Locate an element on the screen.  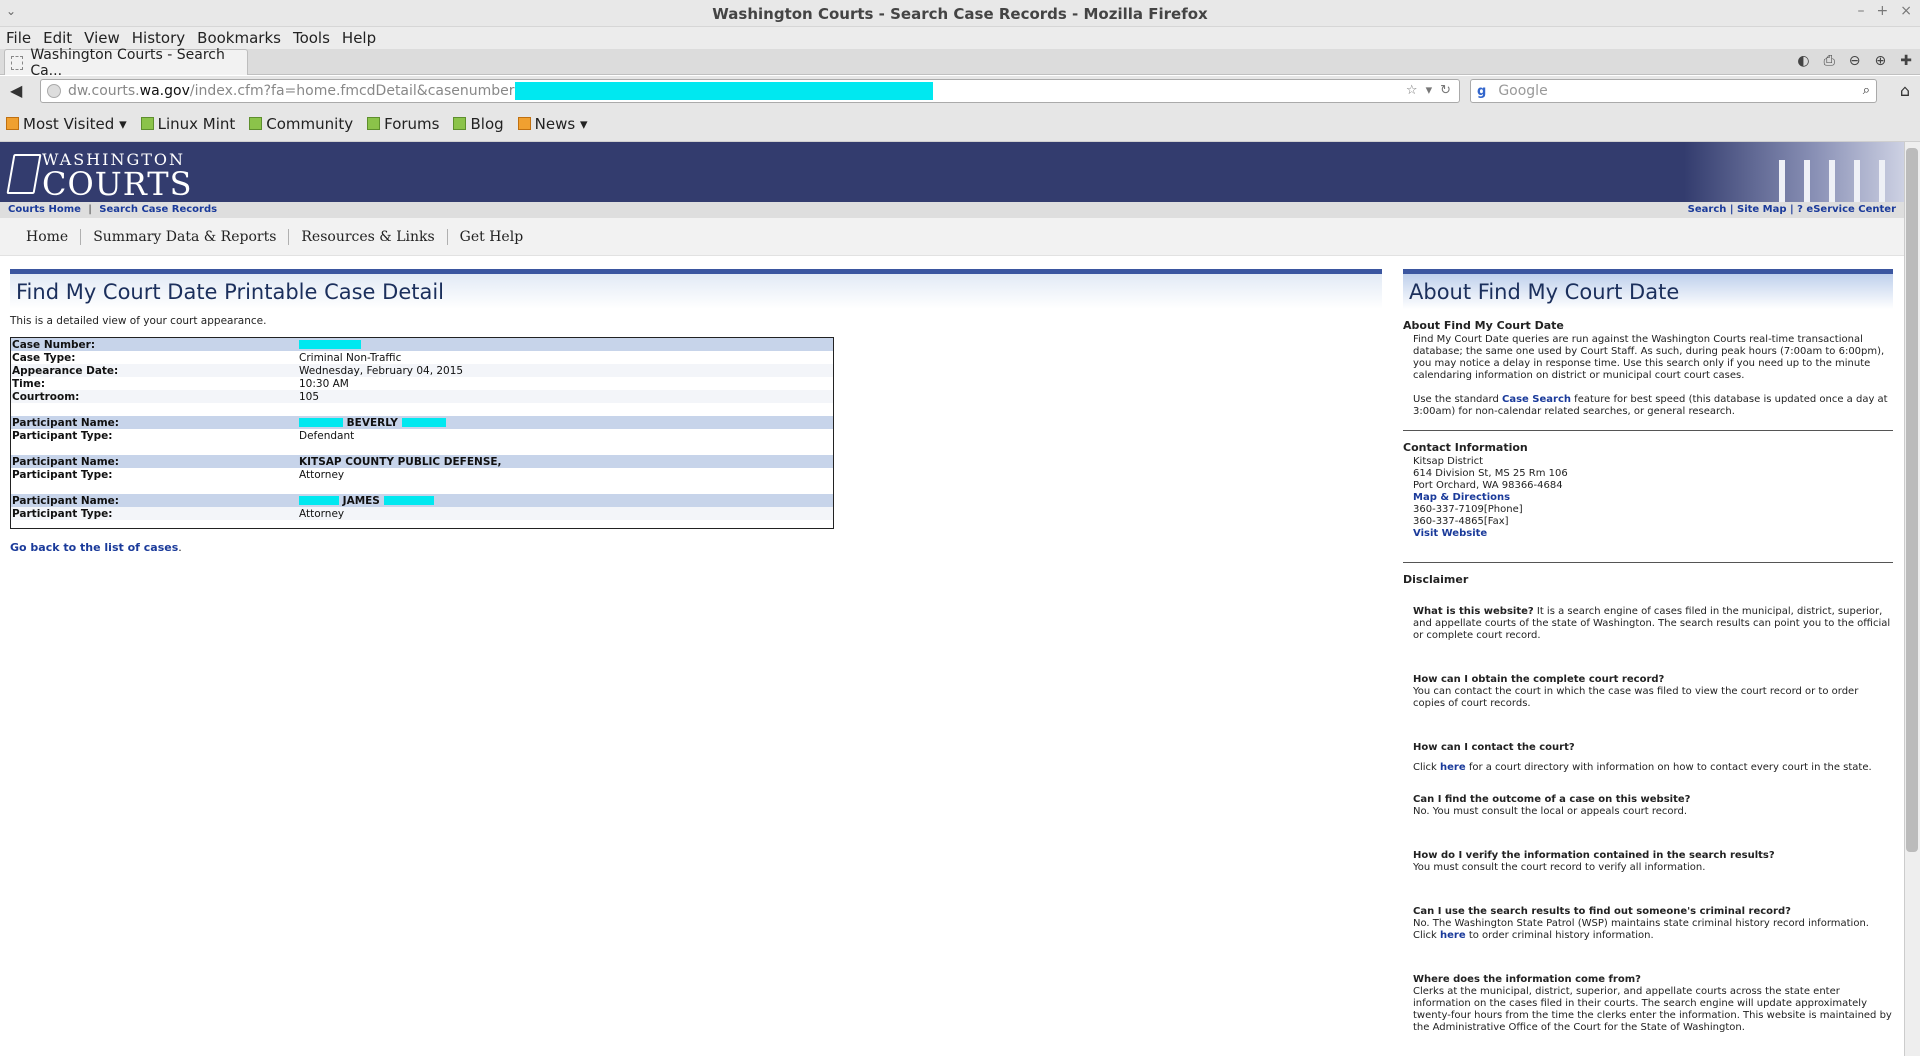
page-title: Find My Court Date Printable Case Detail is located at coordinates (696, 289).